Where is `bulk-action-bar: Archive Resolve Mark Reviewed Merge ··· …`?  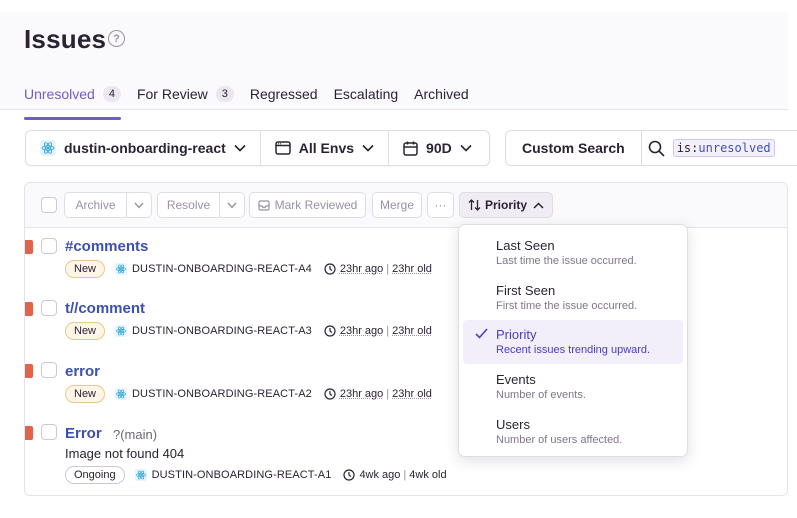 bulk-action-bar: Archive Resolve Mark Reviewed Merge ··· … is located at coordinates (406, 205).